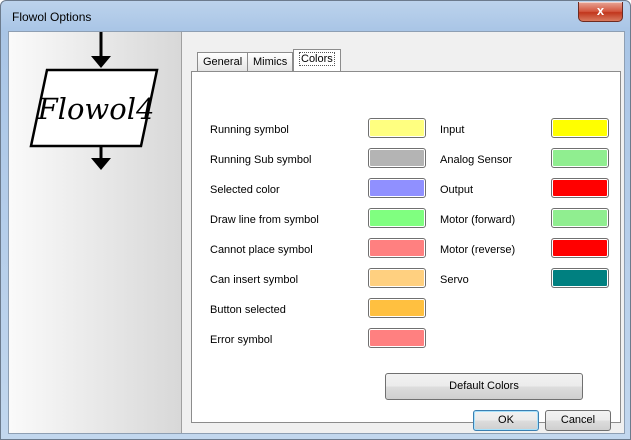 This screenshot has height=440, width=631. Describe the element at coordinates (315, 16) in the screenshot. I see `title-bar: Flowol Options x` at that location.